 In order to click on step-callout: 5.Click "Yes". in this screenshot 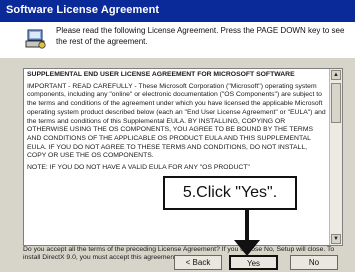, I will do `click(230, 193)`.